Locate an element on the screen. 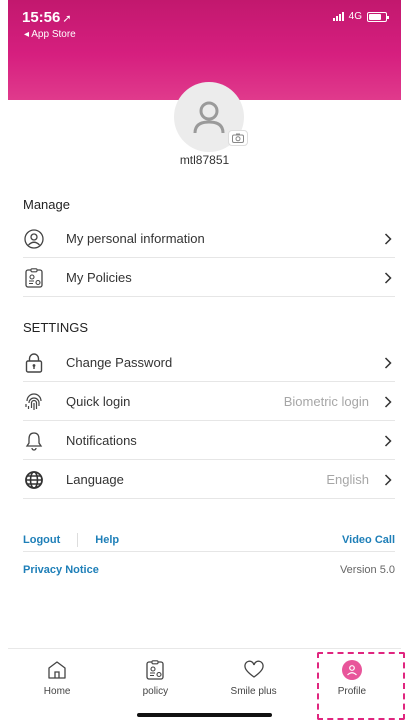 The height and width of the screenshot is (724, 409). globe-icon is located at coordinates (34, 480).